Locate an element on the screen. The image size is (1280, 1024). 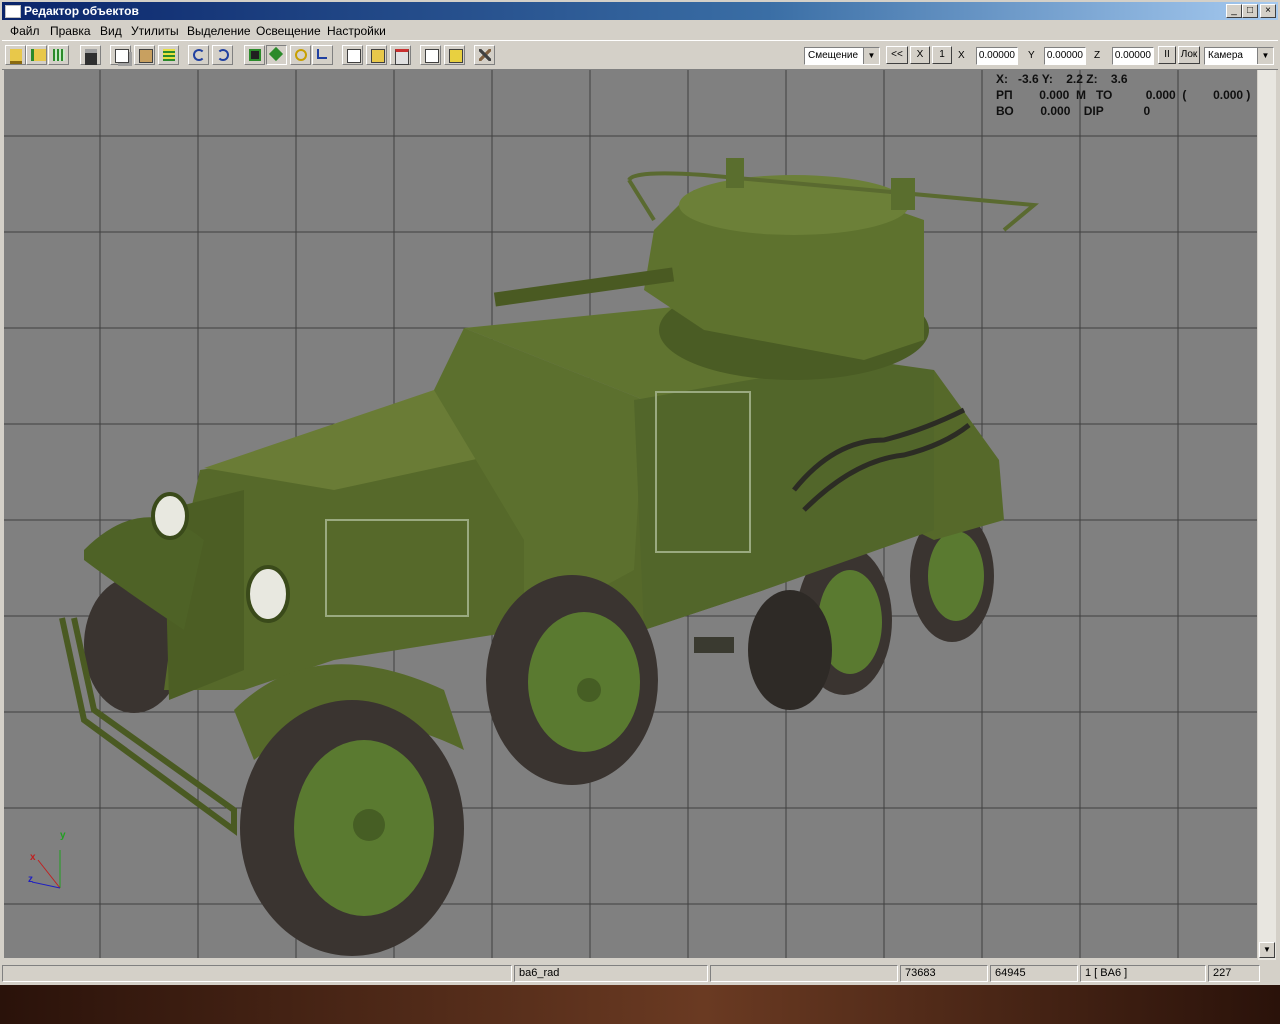
tools-icon is located at coordinates (485, 55).